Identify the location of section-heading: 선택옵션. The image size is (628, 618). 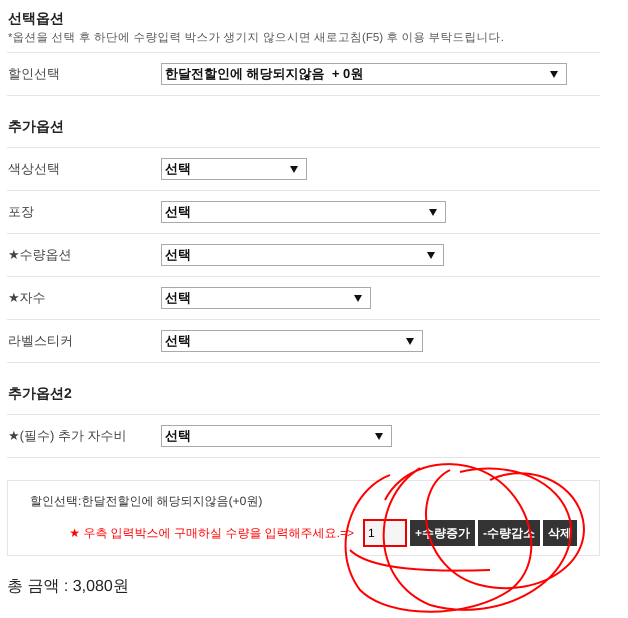
(36, 18).